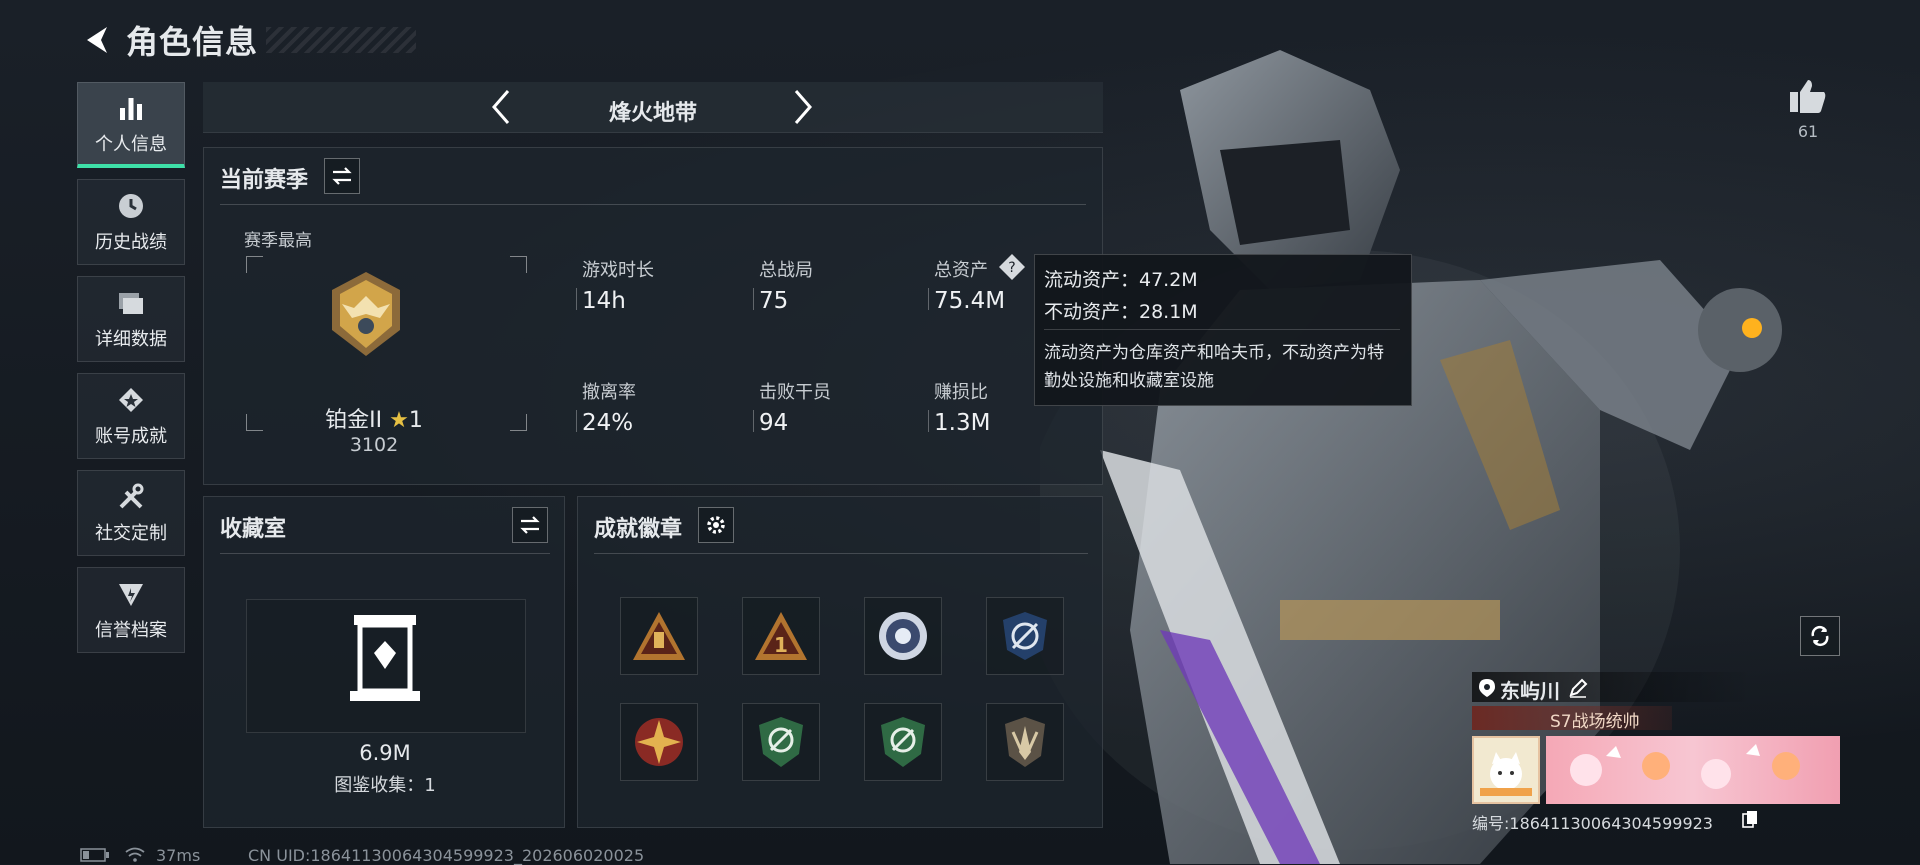 This screenshot has width=1920, height=865. I want to click on battery-icon, so click(94, 855).